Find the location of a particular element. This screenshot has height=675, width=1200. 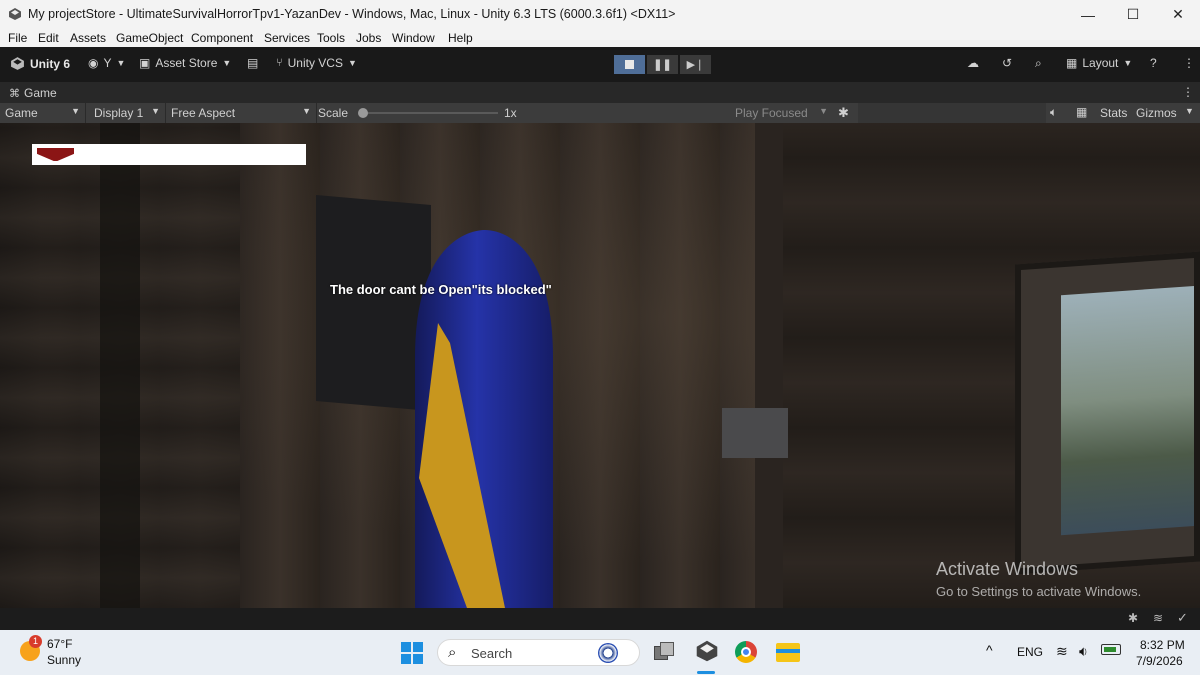

layout-icon: ▦ is located at coordinates (1072, 63).